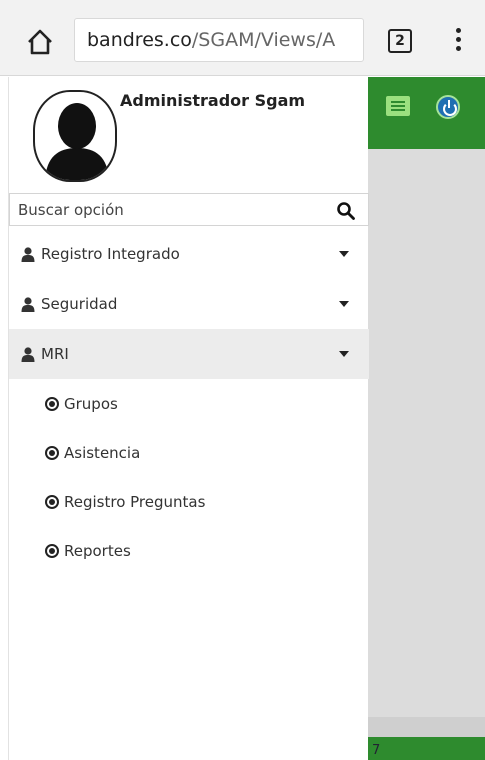 Image resolution: width=485 pixels, height=760 pixels. I want to click on browser-toolbar: bandres.co/SGAM/Views/A 2, so click(242, 38).